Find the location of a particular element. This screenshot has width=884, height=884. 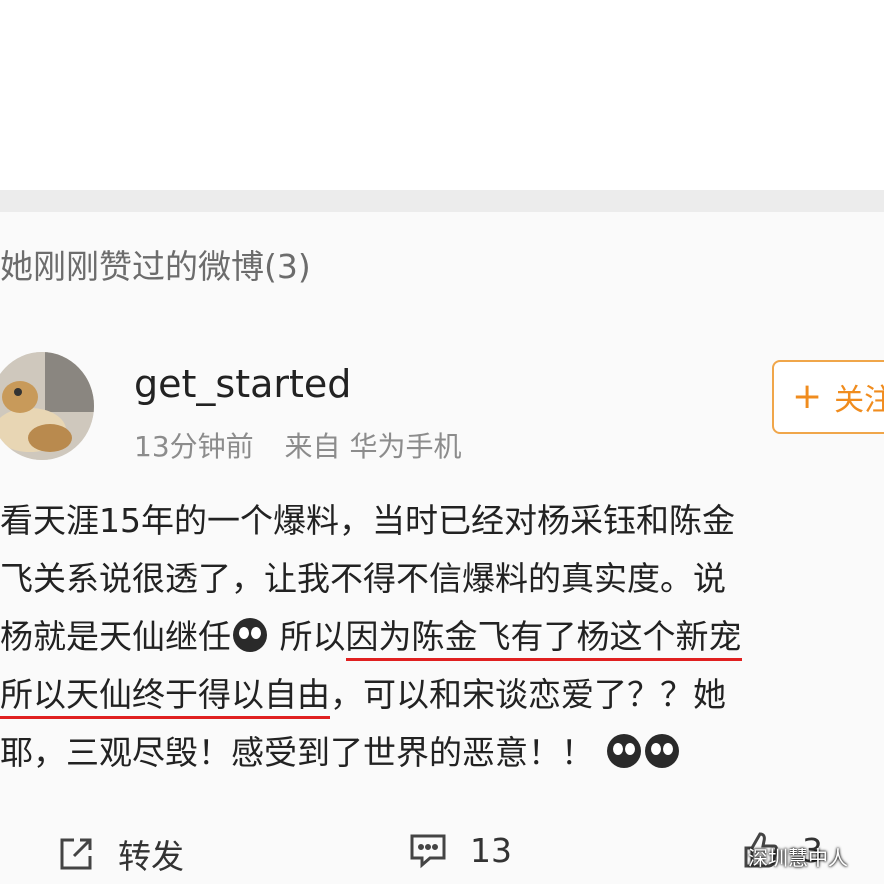

source-prefix: 来自 is located at coordinates (312, 446).